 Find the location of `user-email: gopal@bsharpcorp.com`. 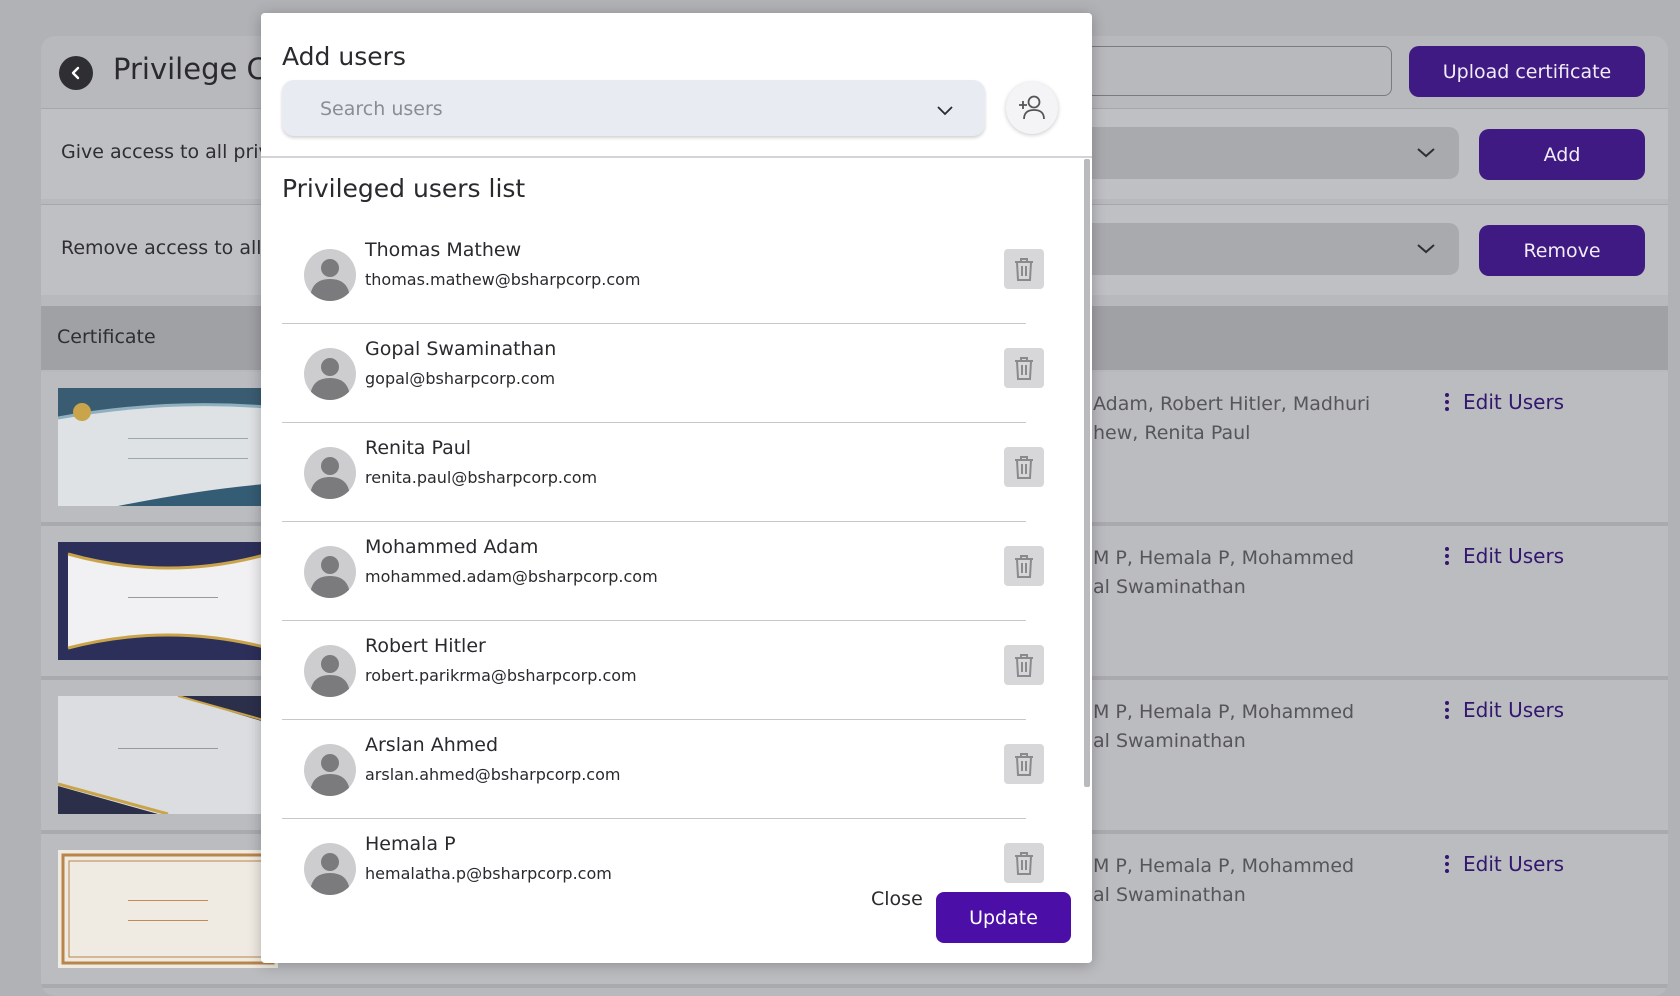

user-email: gopal@bsharpcorp.com is located at coordinates (460, 378).